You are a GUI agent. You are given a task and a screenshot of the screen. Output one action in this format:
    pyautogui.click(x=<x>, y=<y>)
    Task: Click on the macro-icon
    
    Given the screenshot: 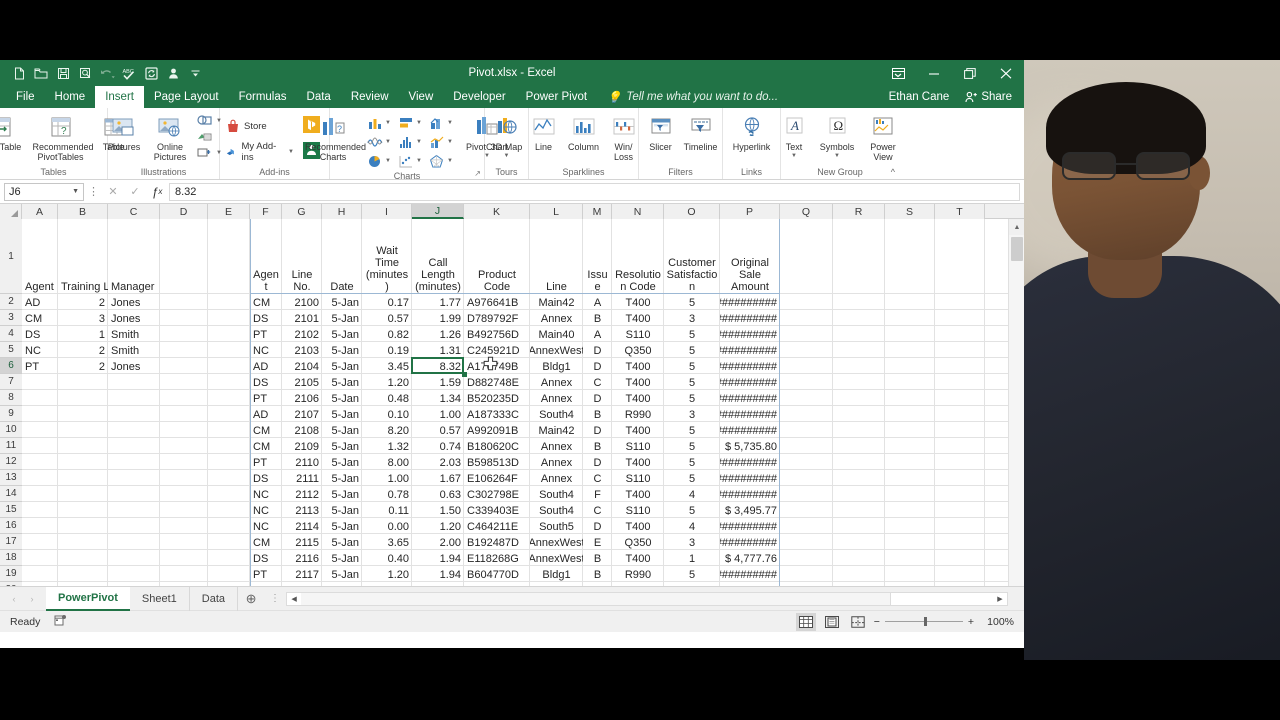 What is the action you would take?
    pyautogui.click(x=173, y=73)
    